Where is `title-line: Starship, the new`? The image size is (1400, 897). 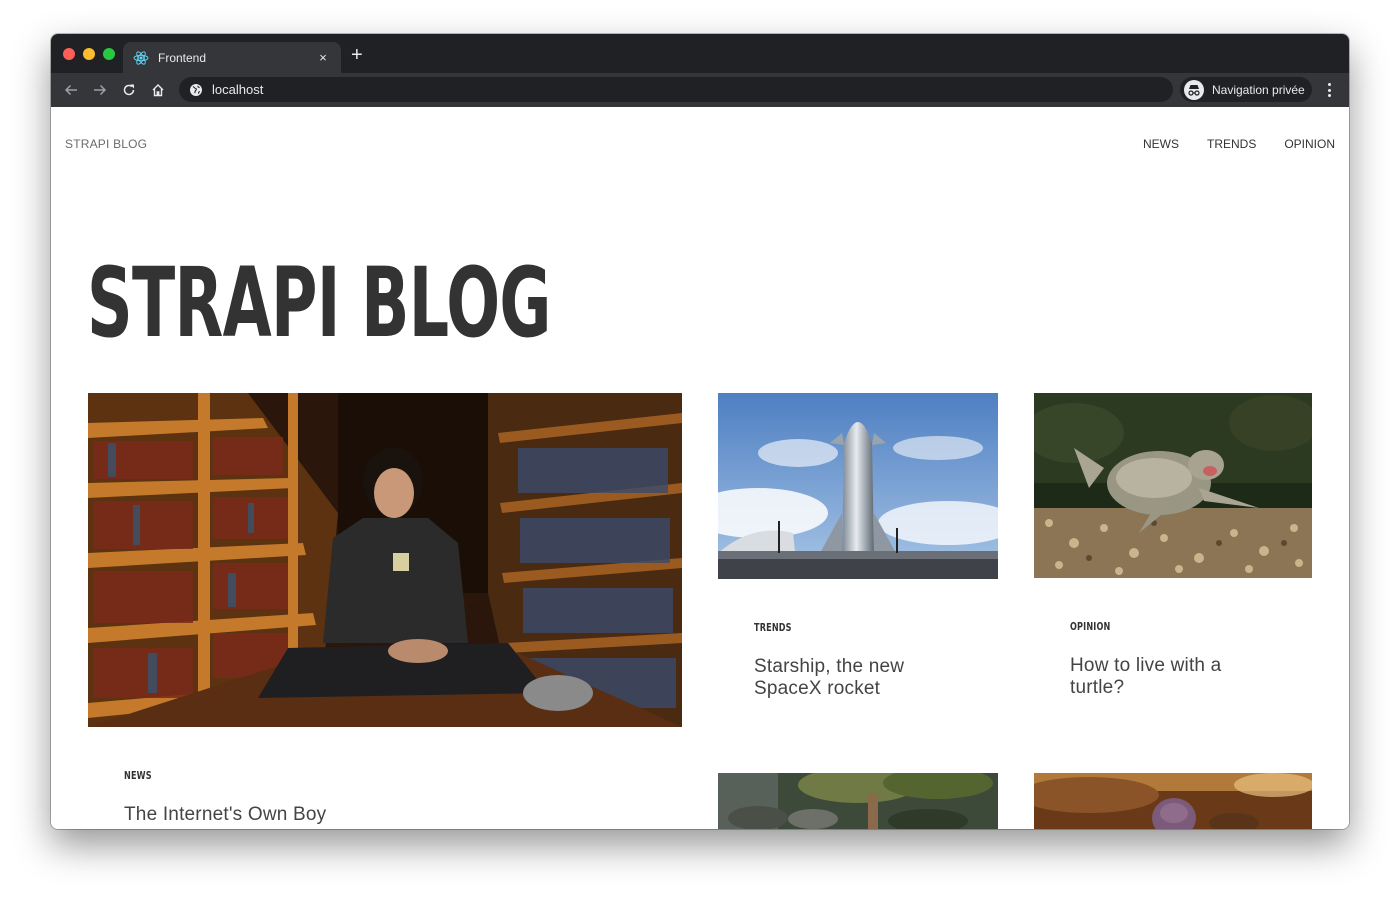 title-line: Starship, the new is located at coordinates (829, 666).